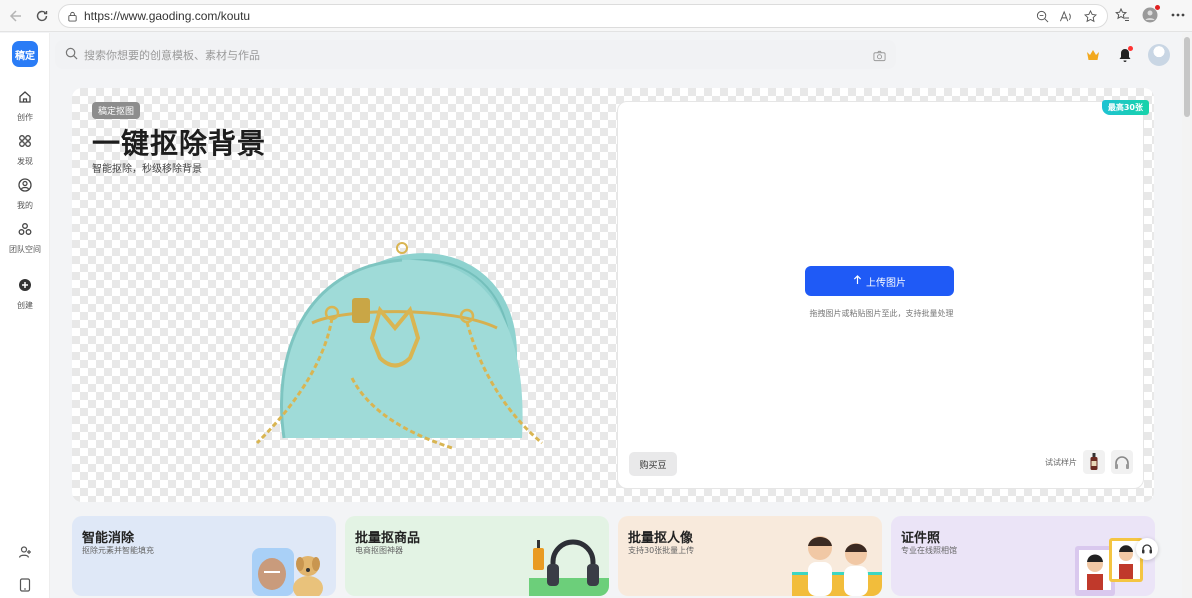  I want to click on search-placeholder: 搜索你想要的创意模板、素材与作品, so click(172, 55).